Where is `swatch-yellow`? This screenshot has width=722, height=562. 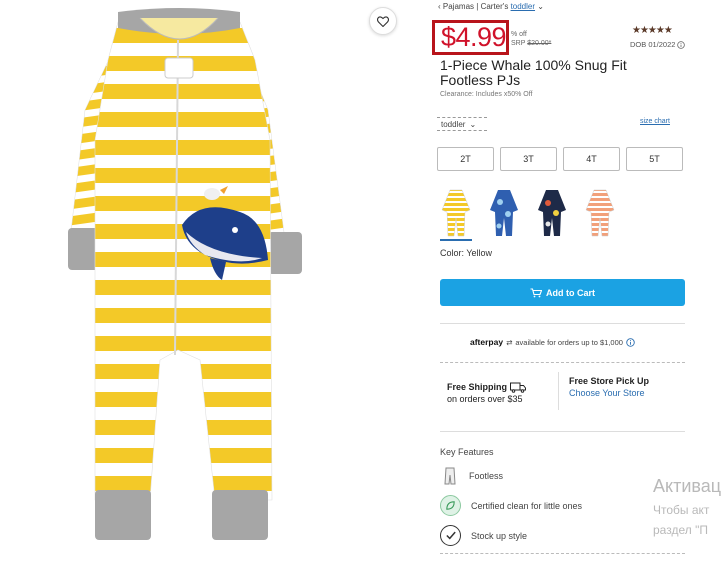
swatch-yellow is located at coordinates (456, 214).